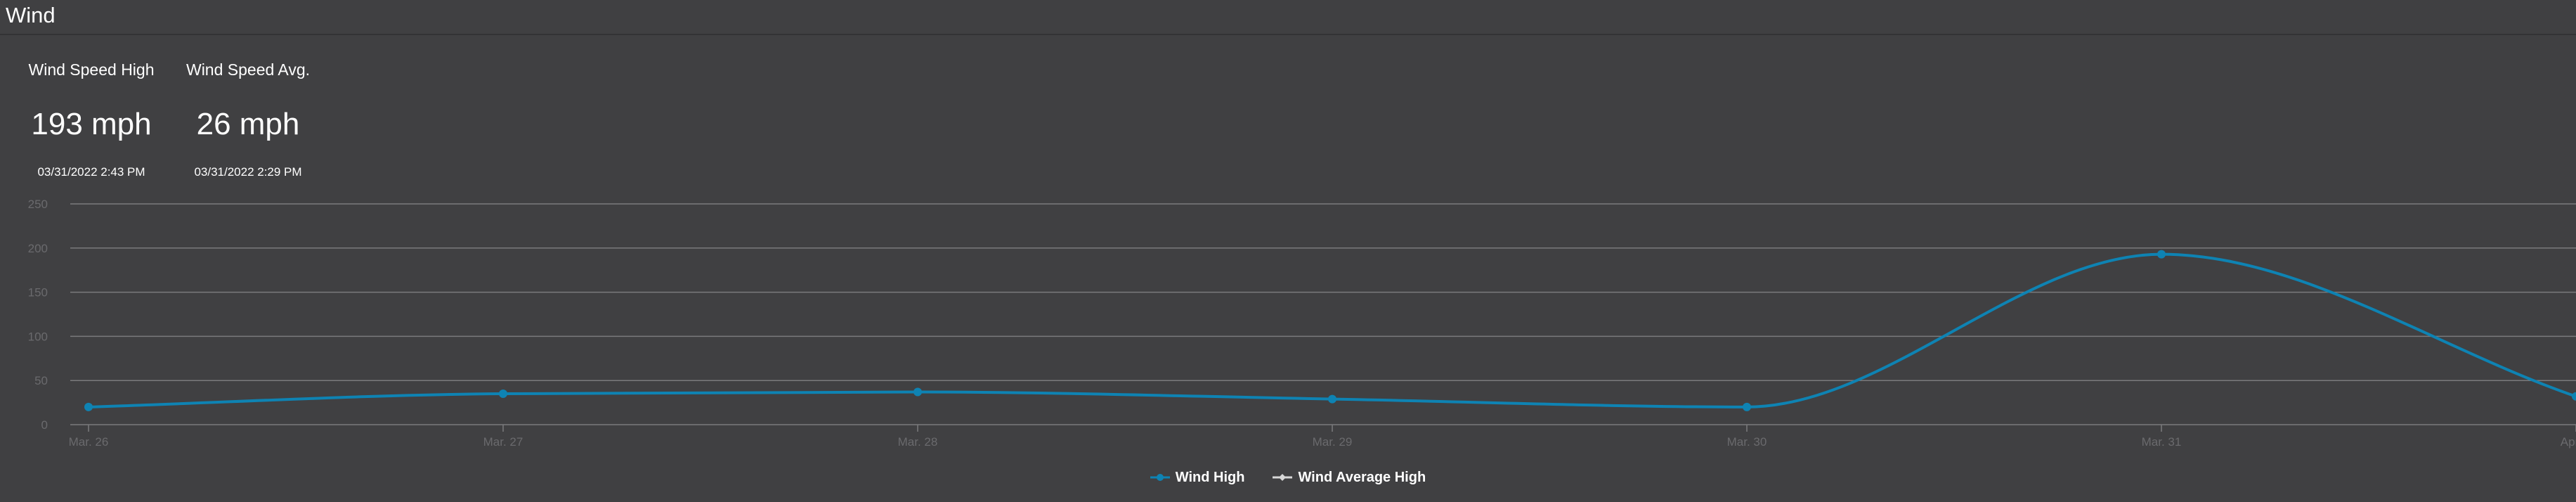 The image size is (2576, 502). I want to click on x-tick-label: Mar. 29, so click(1333, 442).